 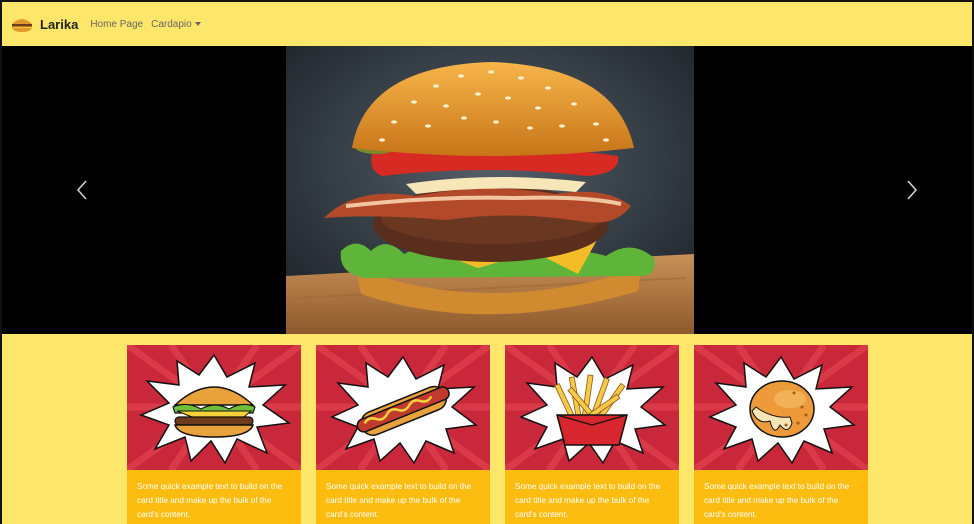 What do you see at coordinates (592, 407) in the screenshot?
I see `fries-icon` at bounding box center [592, 407].